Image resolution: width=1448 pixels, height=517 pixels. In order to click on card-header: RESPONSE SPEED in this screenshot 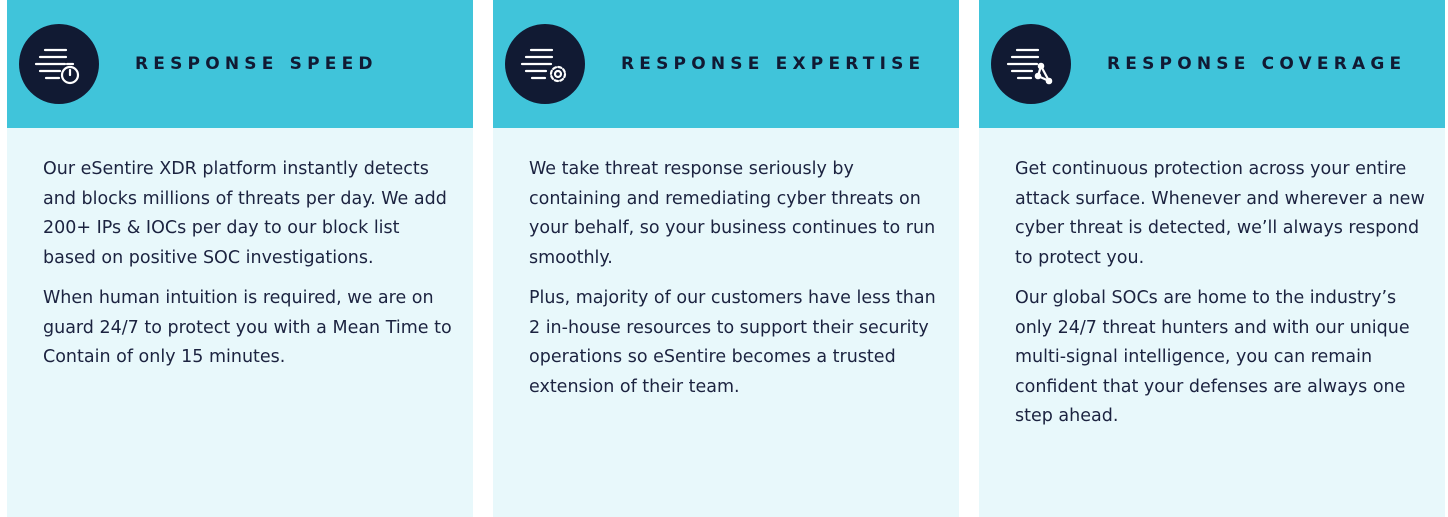, I will do `click(240, 64)`.